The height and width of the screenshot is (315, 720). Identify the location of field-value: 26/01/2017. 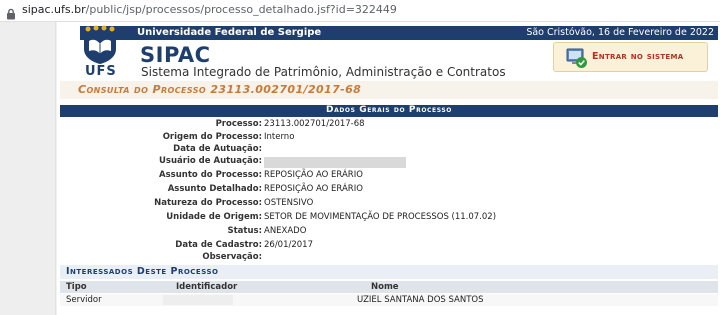
(288, 245).